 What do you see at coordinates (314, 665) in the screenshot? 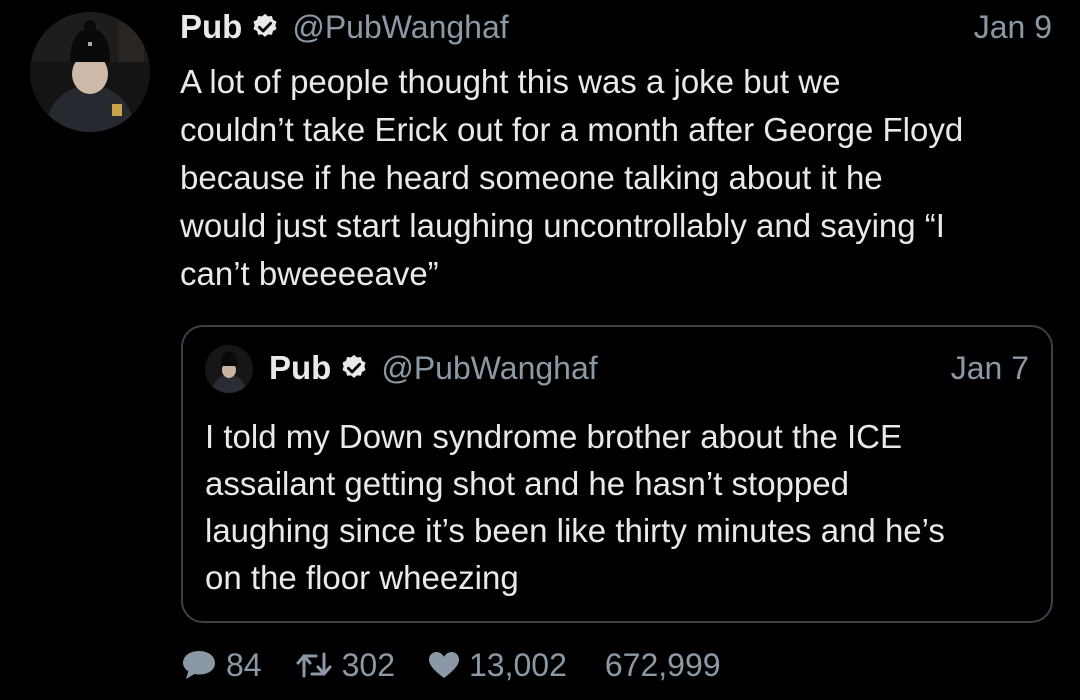
I see `retweet-icon` at bounding box center [314, 665].